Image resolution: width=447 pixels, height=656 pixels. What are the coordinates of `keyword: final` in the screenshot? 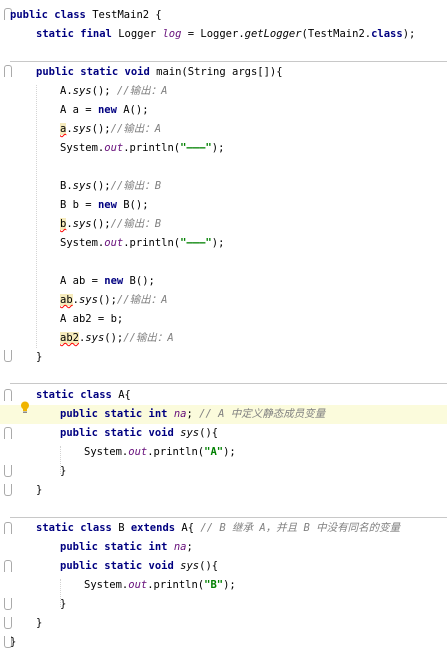 It's located at (96, 34).